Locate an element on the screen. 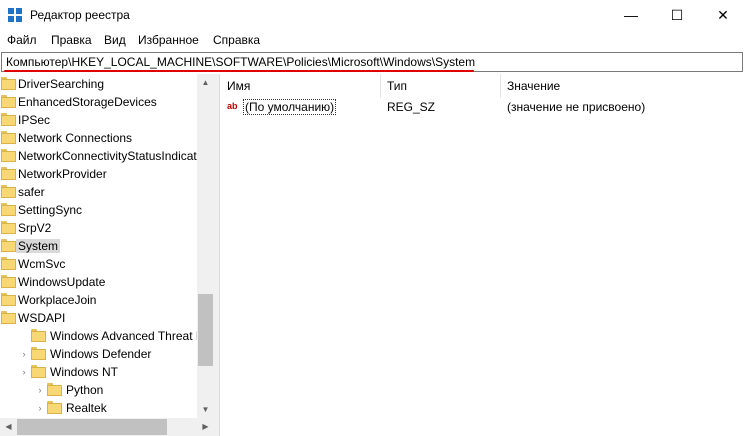 Image resolution: width=746 pixels, height=436 pixels. value-data: (значение не присвоено) is located at coordinates (576, 107).